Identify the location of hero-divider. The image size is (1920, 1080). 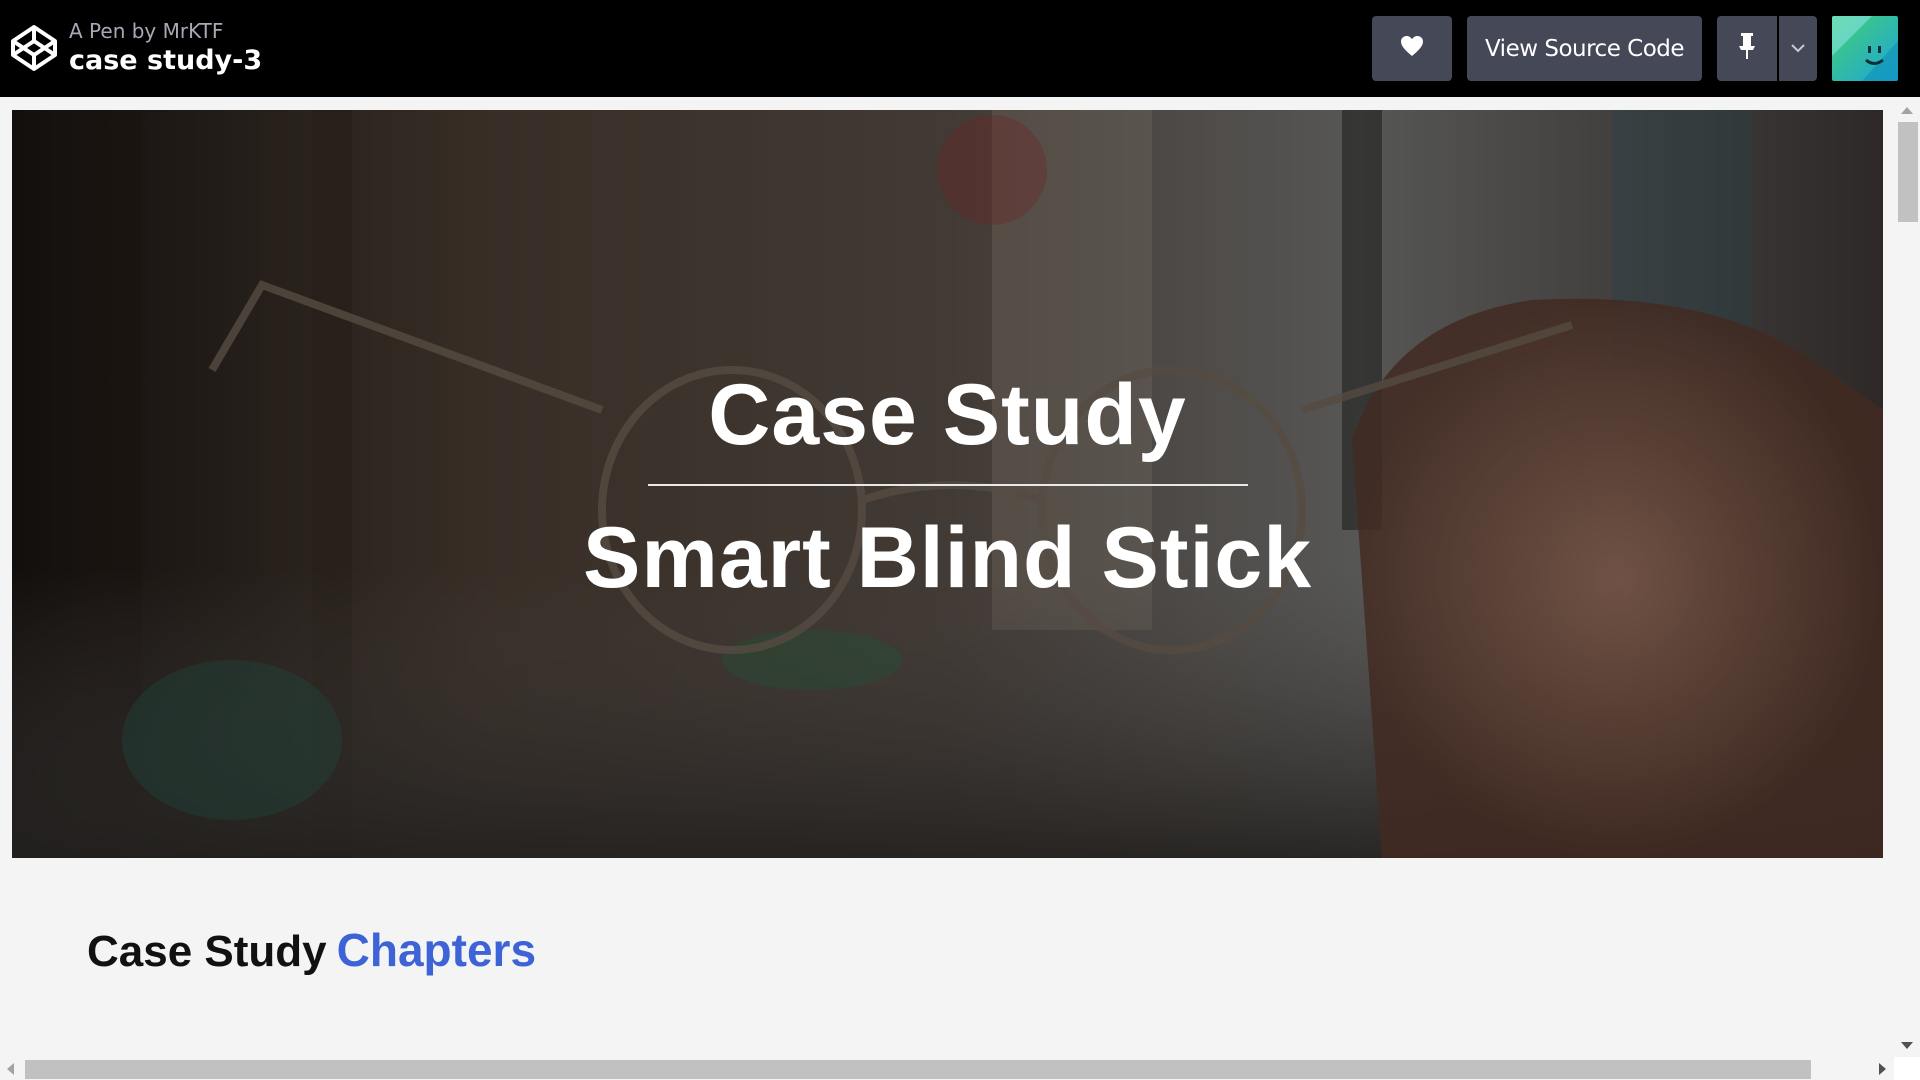
(948, 485).